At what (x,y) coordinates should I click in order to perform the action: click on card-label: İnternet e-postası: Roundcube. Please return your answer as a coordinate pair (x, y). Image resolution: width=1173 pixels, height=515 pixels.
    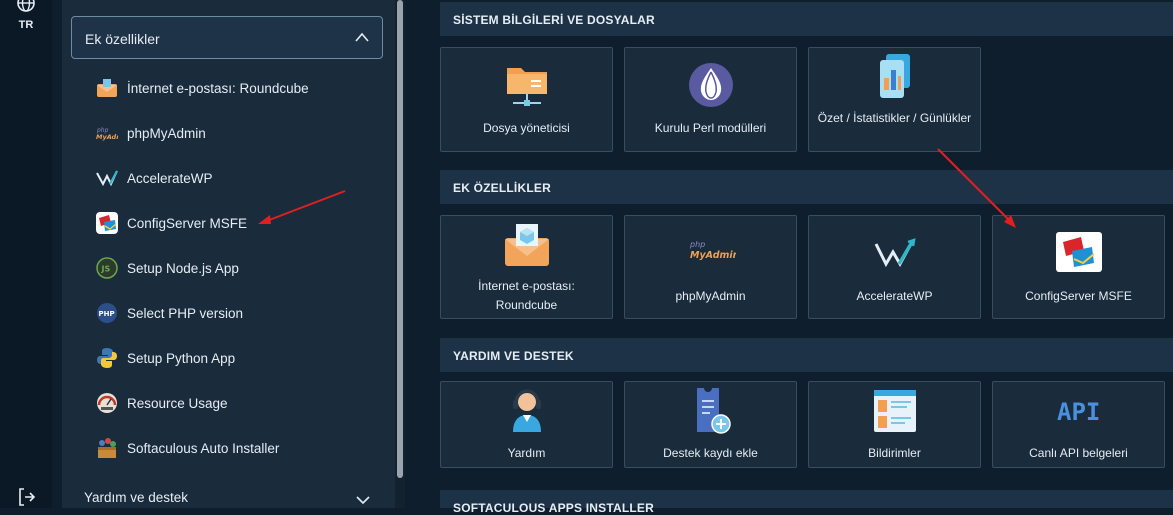
    Looking at the image, I should click on (526, 295).